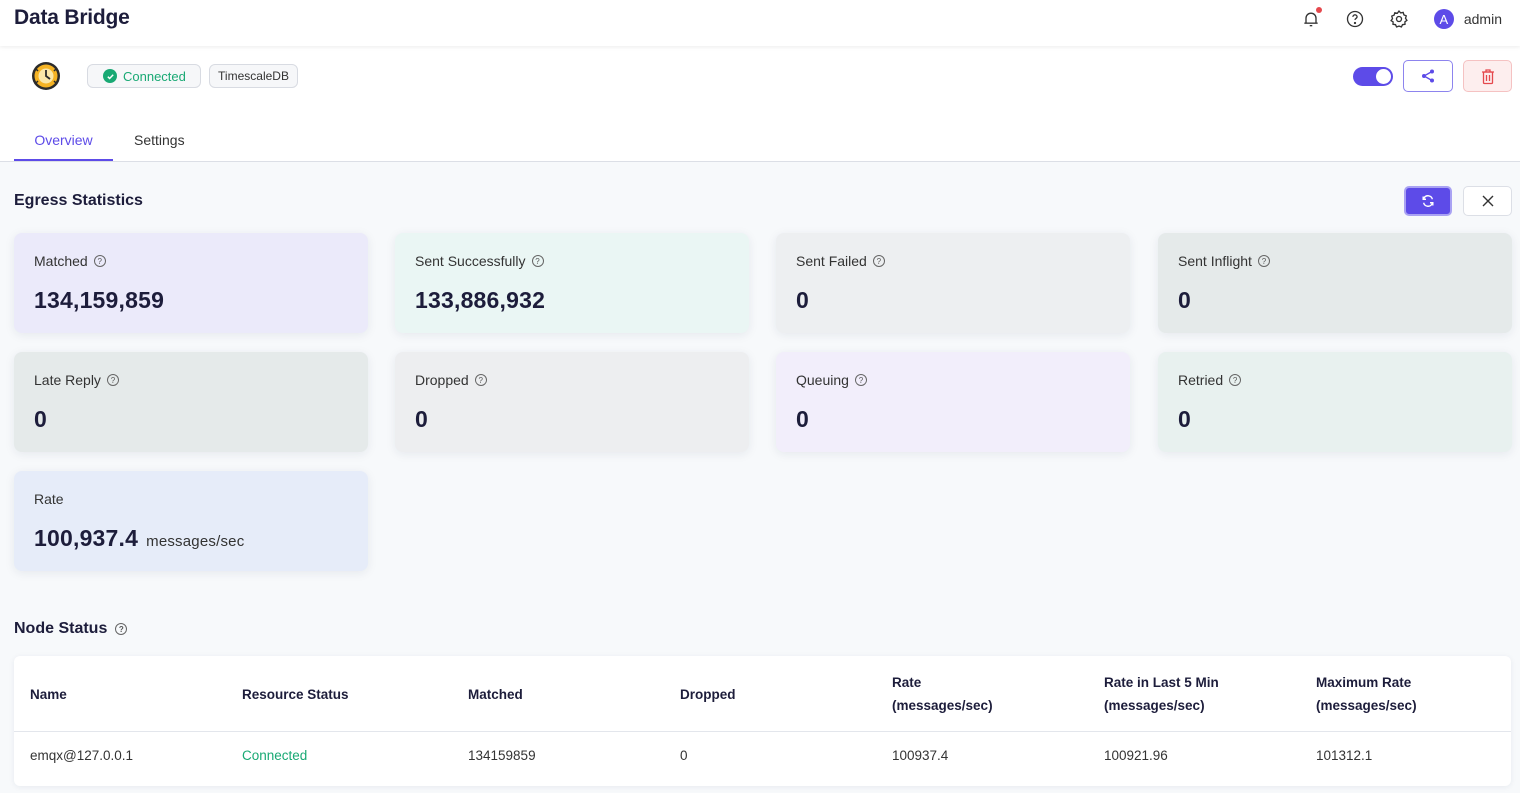  Describe the element at coordinates (159, 140) in the screenshot. I see `tab-settings: Settings` at that location.